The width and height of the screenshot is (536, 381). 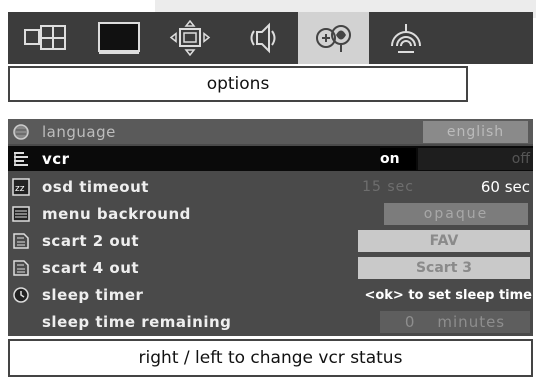 I want to click on sleep-remaining-number: 0, so click(x=410, y=322).